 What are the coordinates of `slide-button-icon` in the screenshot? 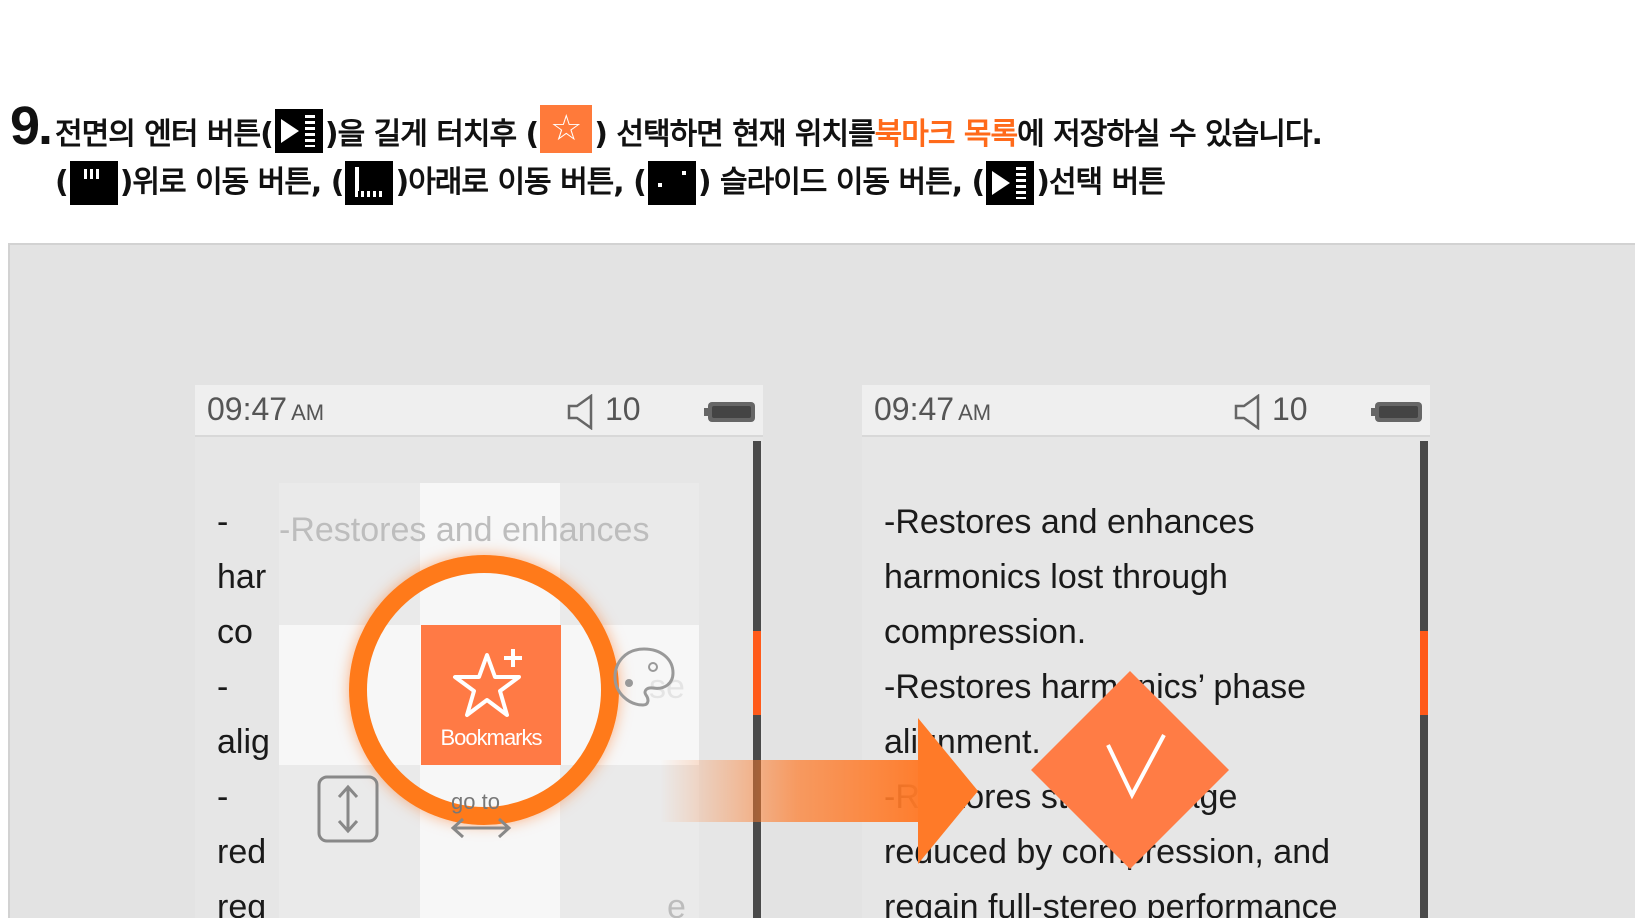 It's located at (671, 183).